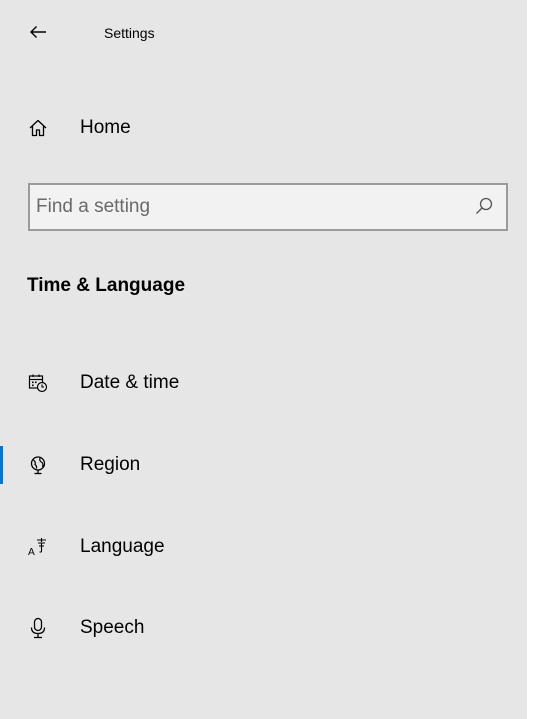 The width and height of the screenshot is (534, 719). Describe the element at coordinates (31, 552) in the screenshot. I see `svg-text: A` at that location.